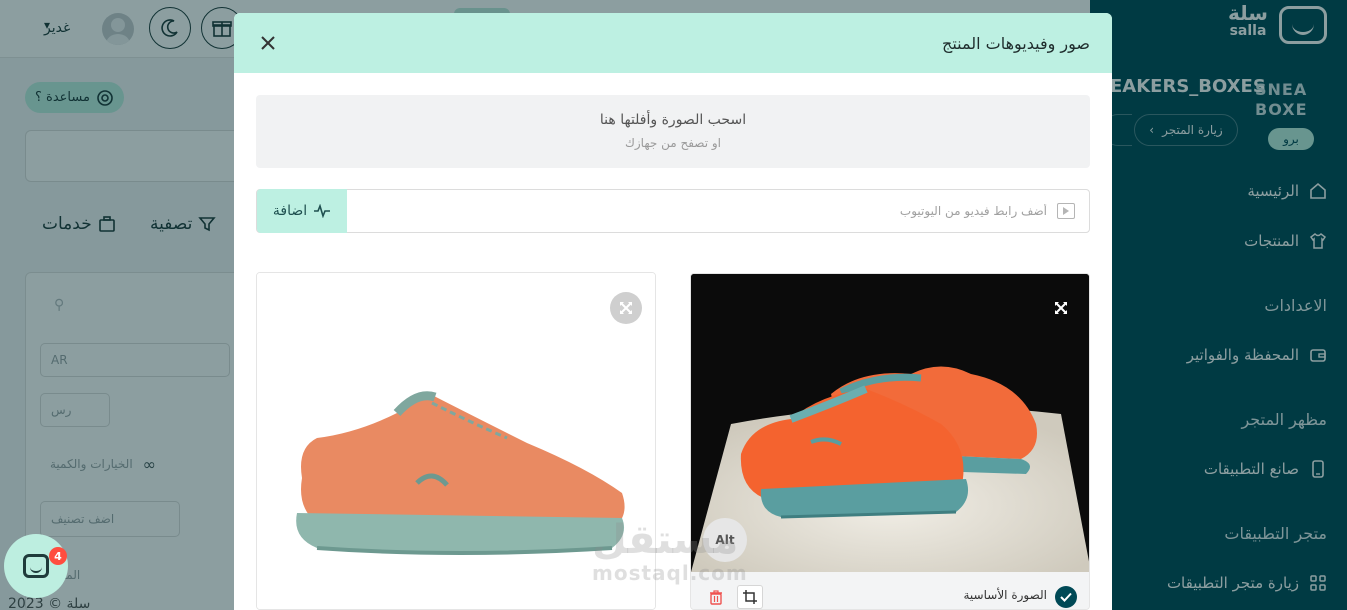  I want to click on add-video-button: اضافة, so click(302, 211).